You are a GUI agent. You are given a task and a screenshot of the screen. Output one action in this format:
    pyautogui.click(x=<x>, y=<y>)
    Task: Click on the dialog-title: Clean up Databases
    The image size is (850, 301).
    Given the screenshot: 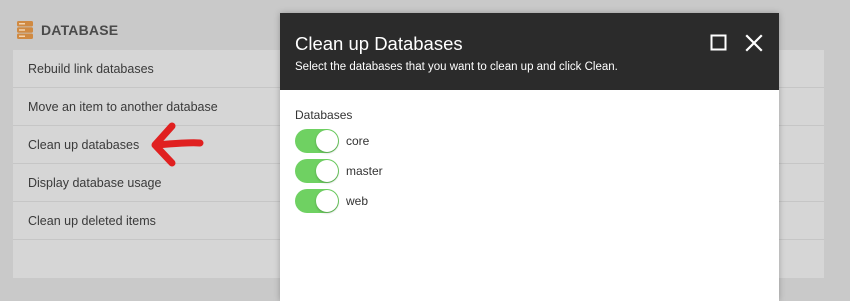 What is the action you would take?
    pyautogui.click(x=379, y=43)
    